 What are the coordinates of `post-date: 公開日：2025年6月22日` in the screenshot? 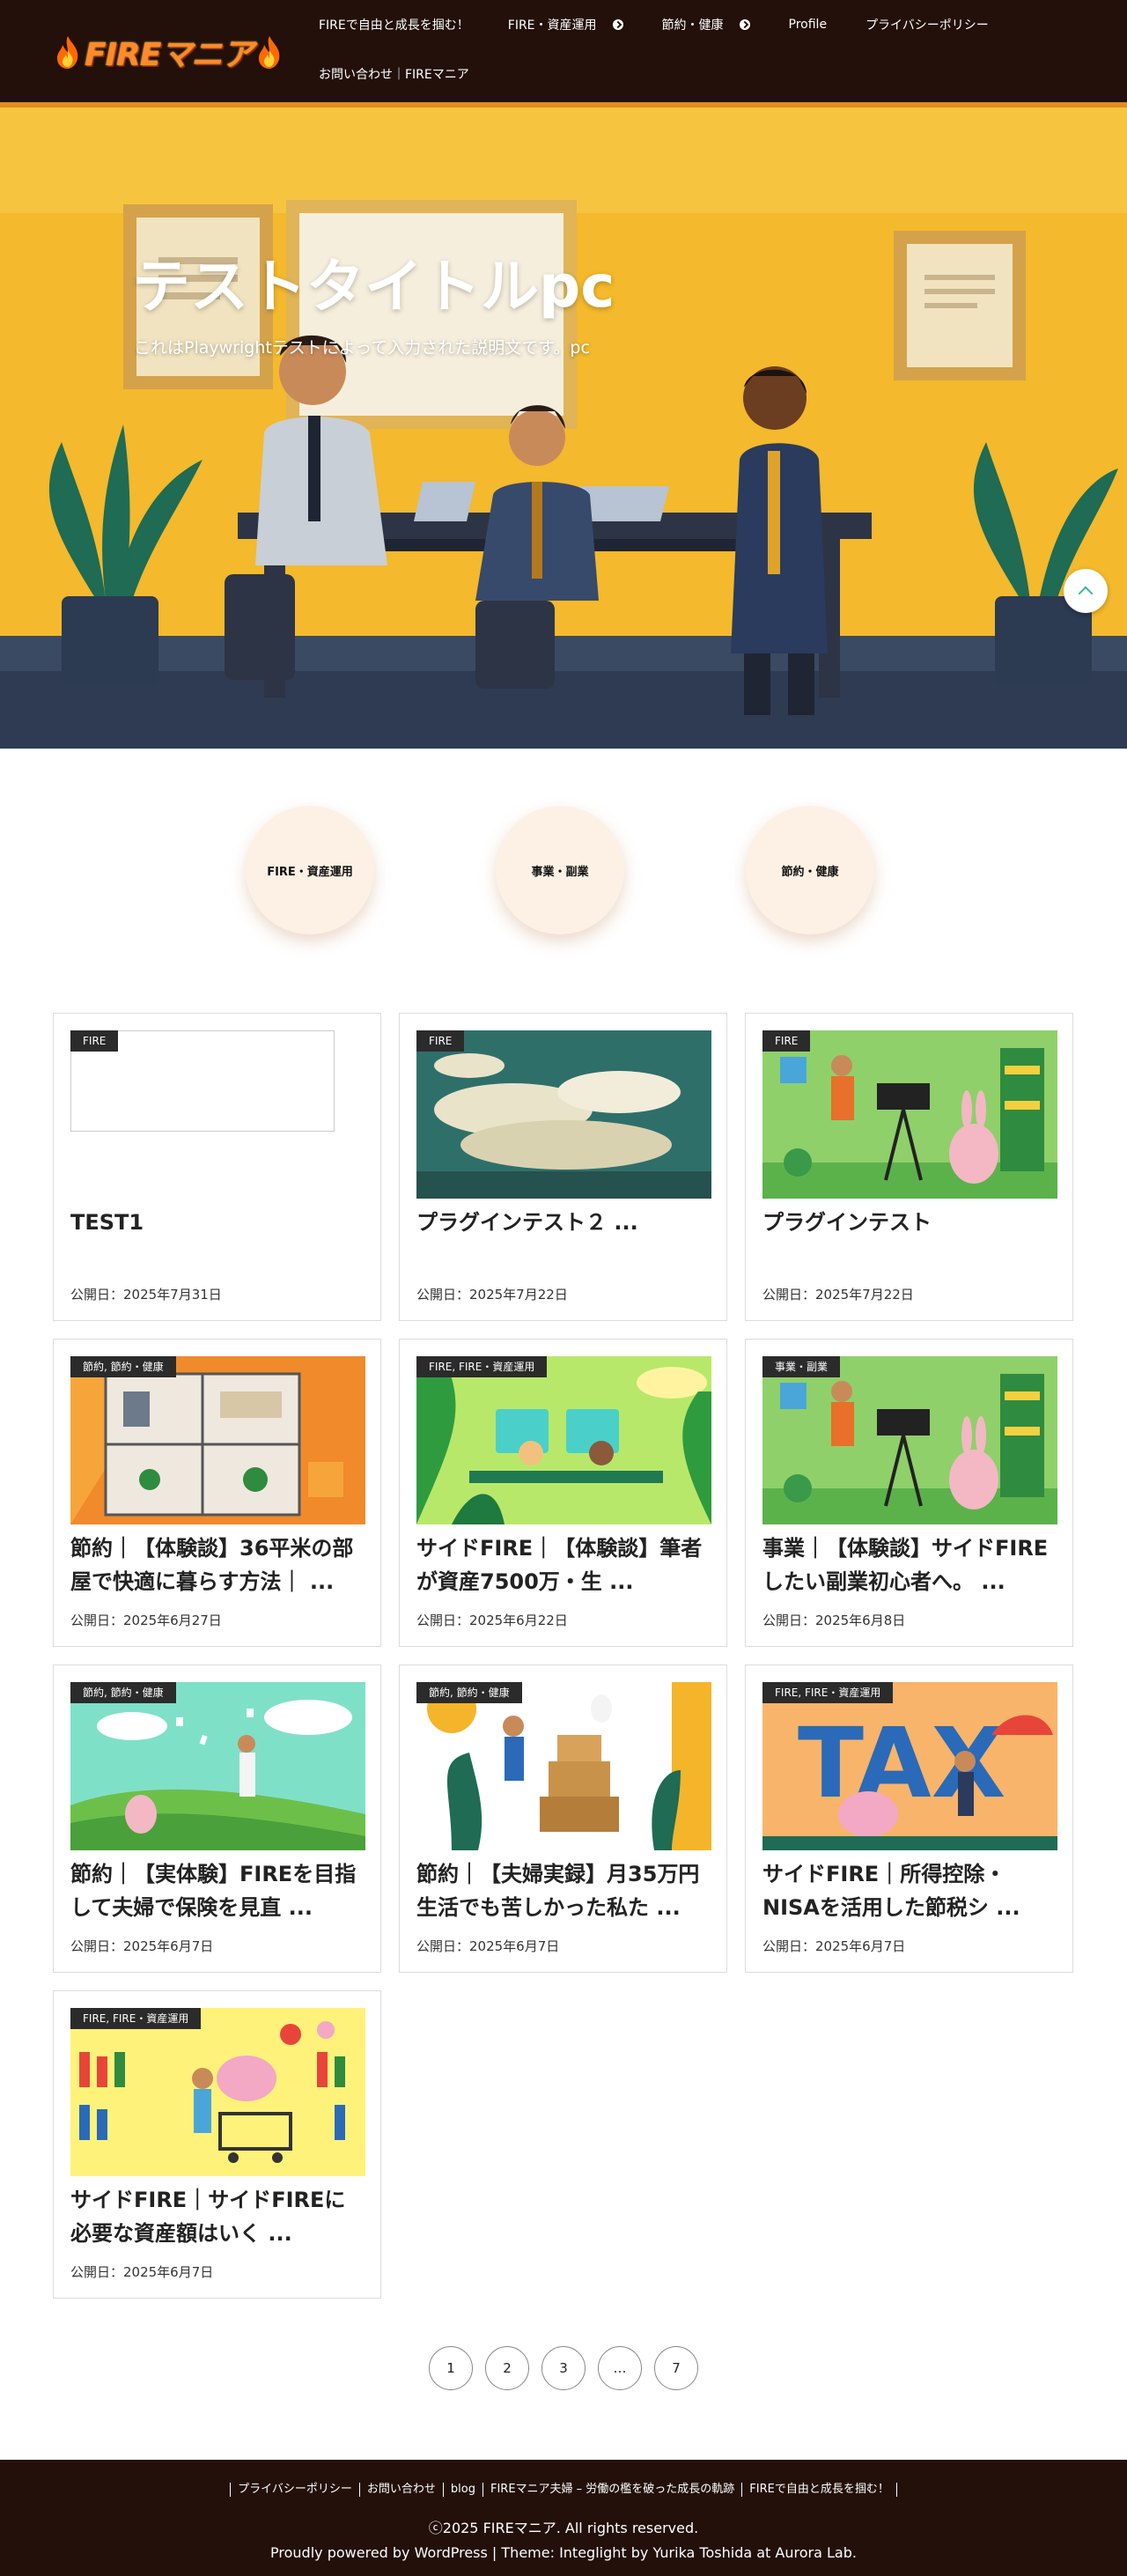 It's located at (492, 1620).